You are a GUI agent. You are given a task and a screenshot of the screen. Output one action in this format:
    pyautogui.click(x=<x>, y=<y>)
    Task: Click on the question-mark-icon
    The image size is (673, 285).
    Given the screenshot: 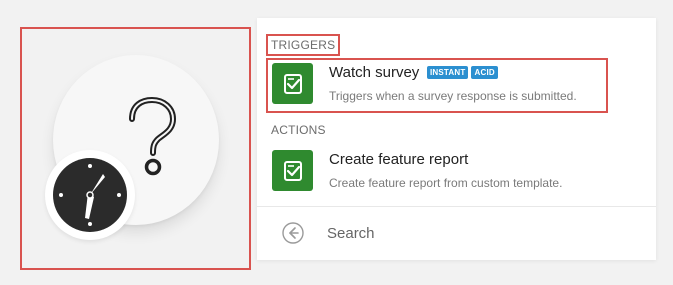 What is the action you would take?
    pyautogui.click(x=153, y=136)
    